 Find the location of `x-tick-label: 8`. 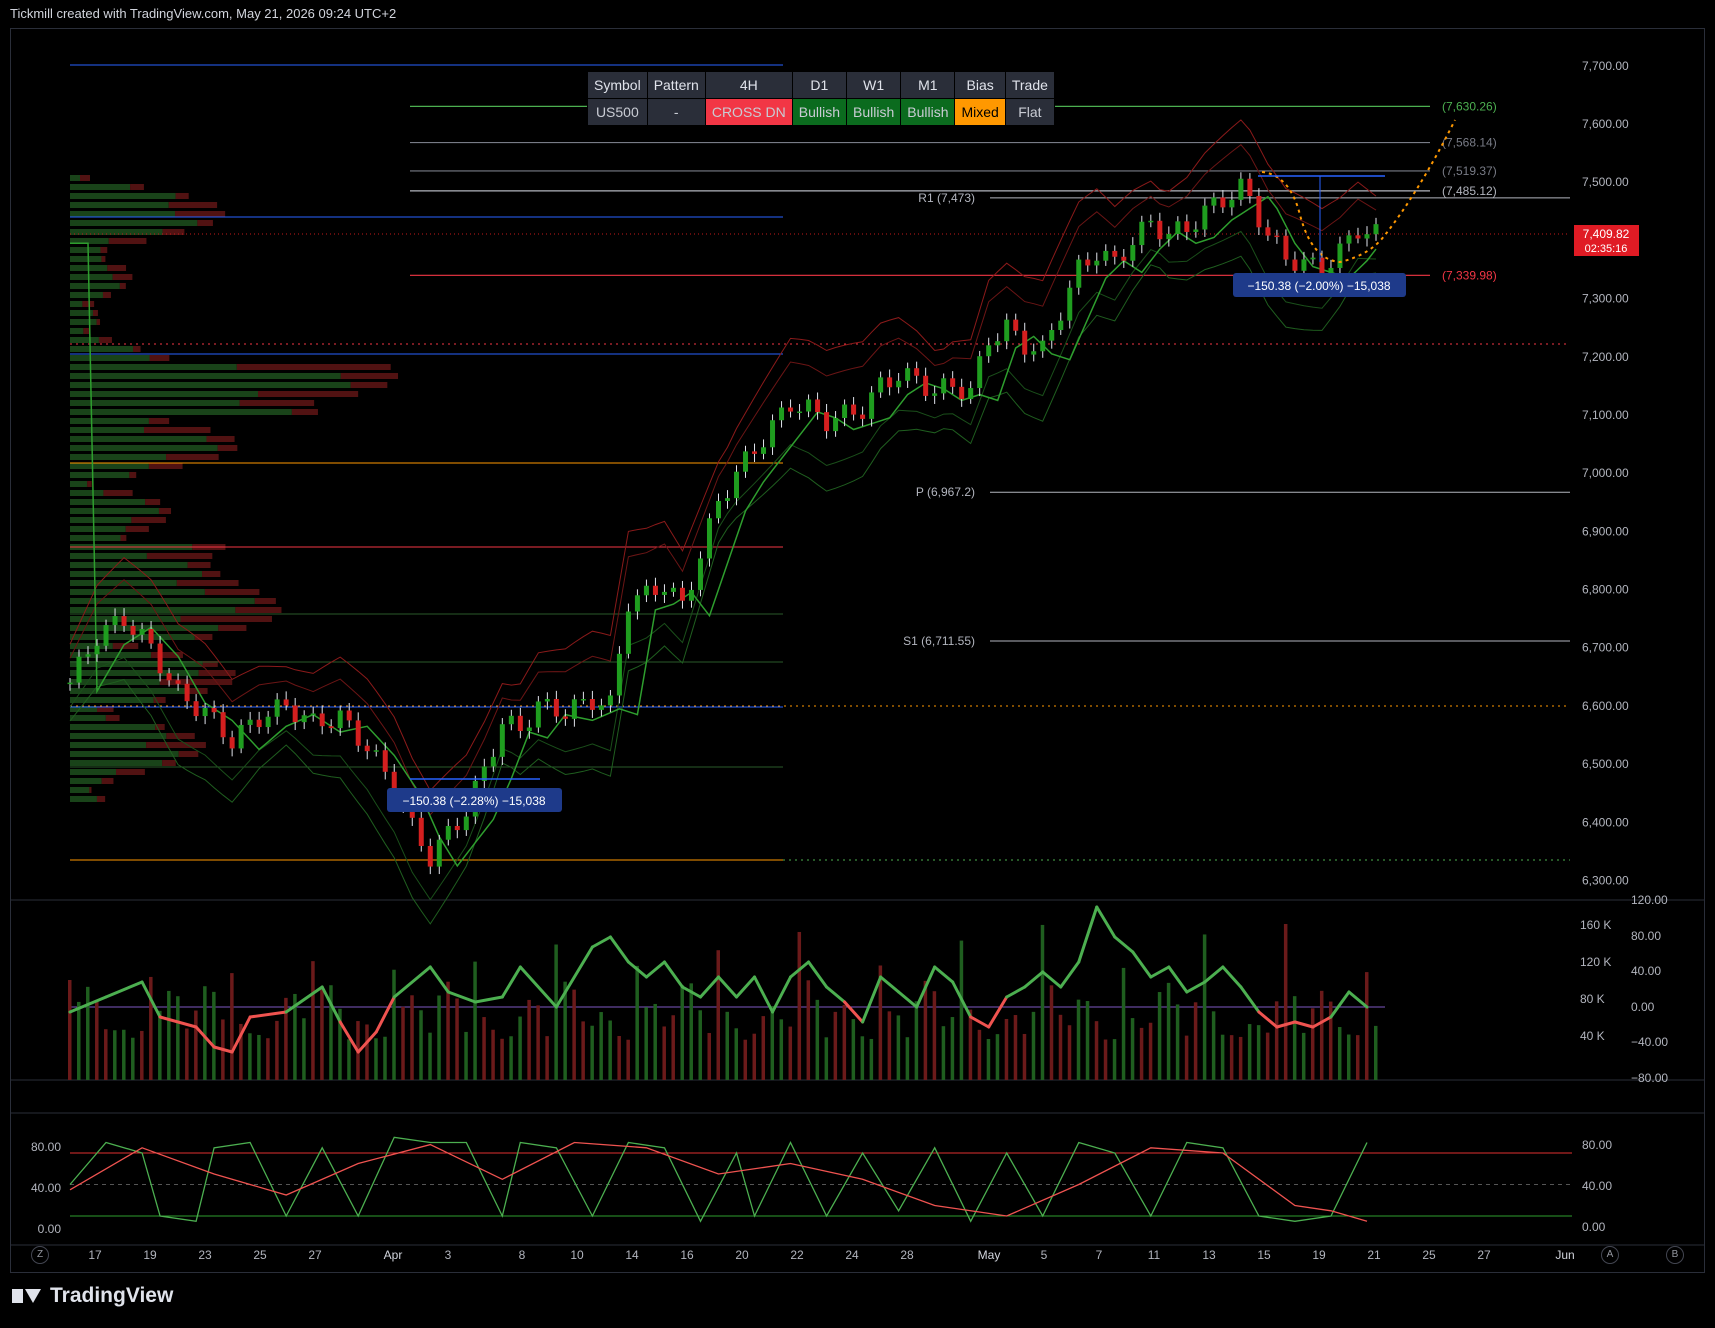

x-tick-label: 8 is located at coordinates (522, 1255).